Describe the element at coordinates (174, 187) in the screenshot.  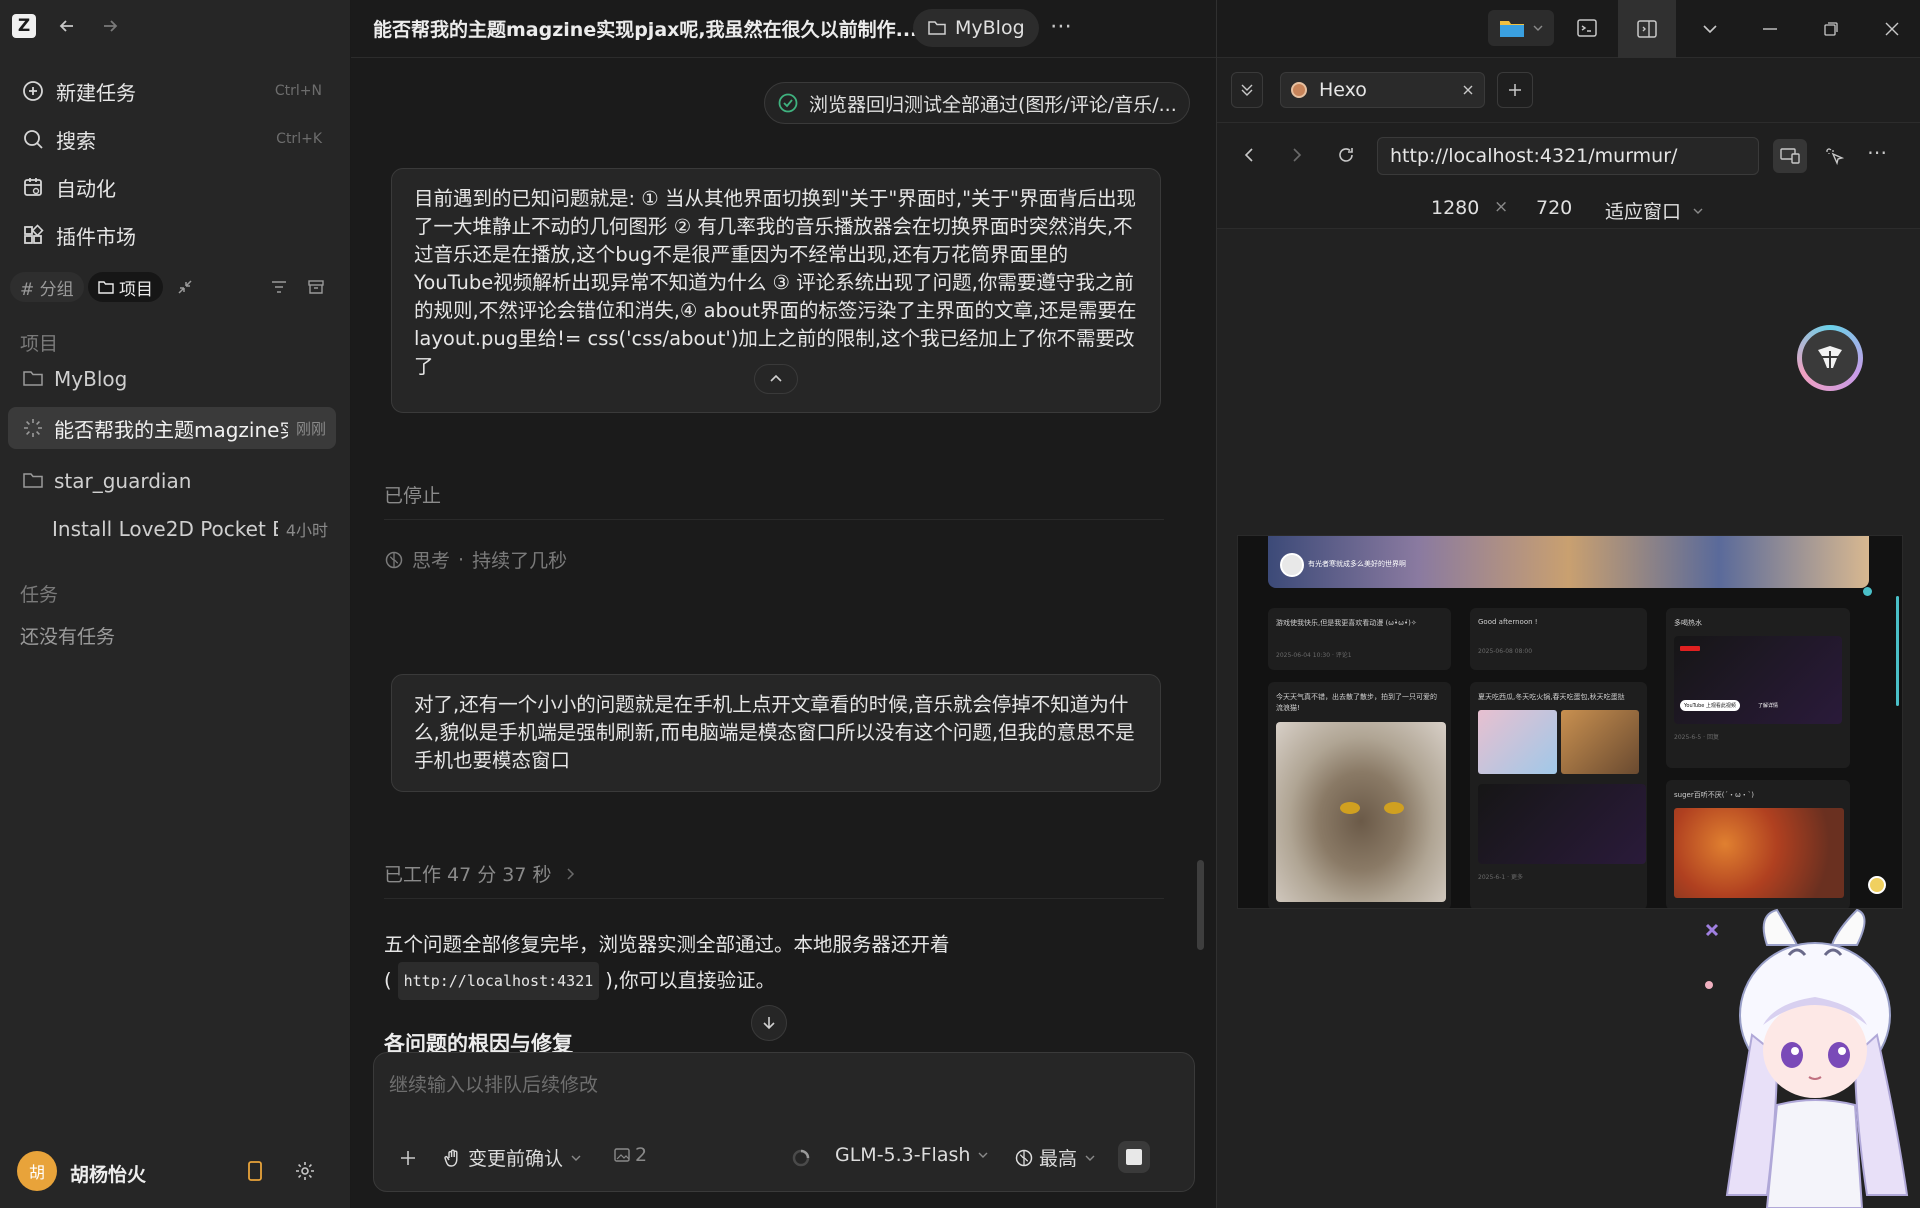
I see `automation-button: 自动化` at that location.